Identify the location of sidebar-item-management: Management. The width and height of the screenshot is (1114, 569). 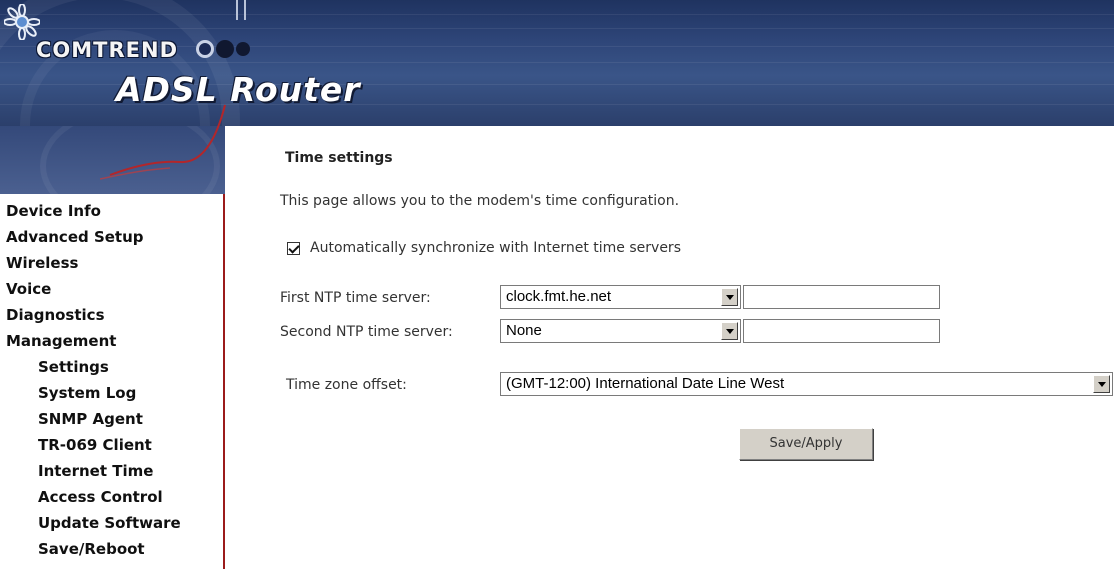
(111, 341).